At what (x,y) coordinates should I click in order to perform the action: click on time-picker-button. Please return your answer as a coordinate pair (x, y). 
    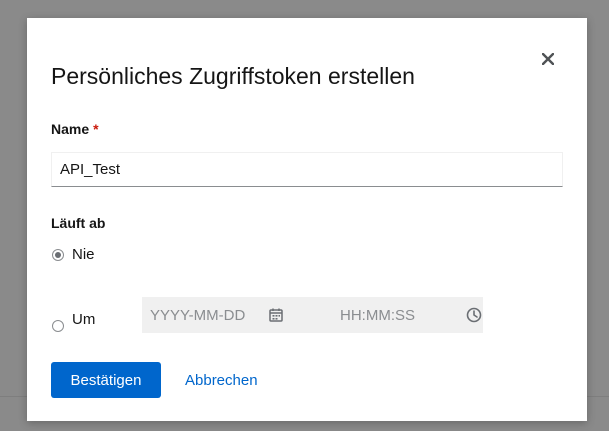
    Looking at the image, I should click on (473, 315).